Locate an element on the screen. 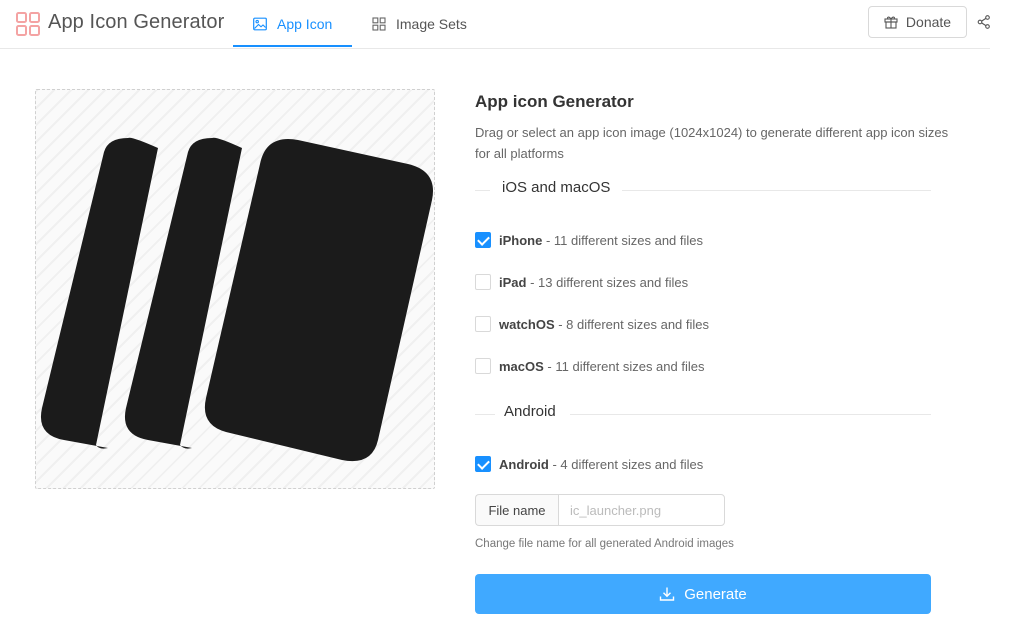 The image size is (1010, 631). active-tab-indicator is located at coordinates (292, 46).